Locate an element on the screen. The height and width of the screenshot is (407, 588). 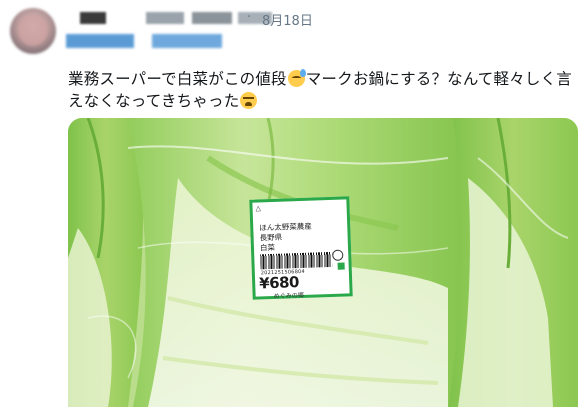
author-name-row is located at coordinates (316, 18).